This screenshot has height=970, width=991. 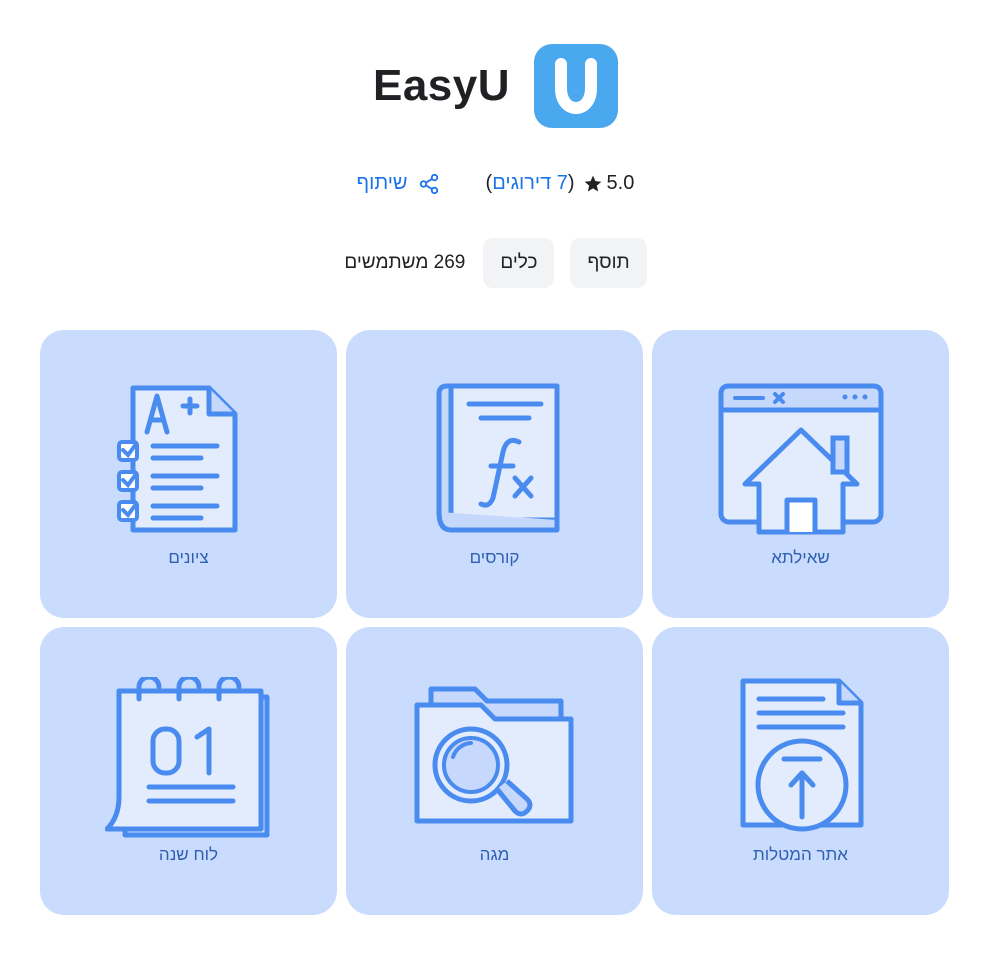 What do you see at coordinates (519, 263) in the screenshot?
I see `chip-tools: כלים` at bounding box center [519, 263].